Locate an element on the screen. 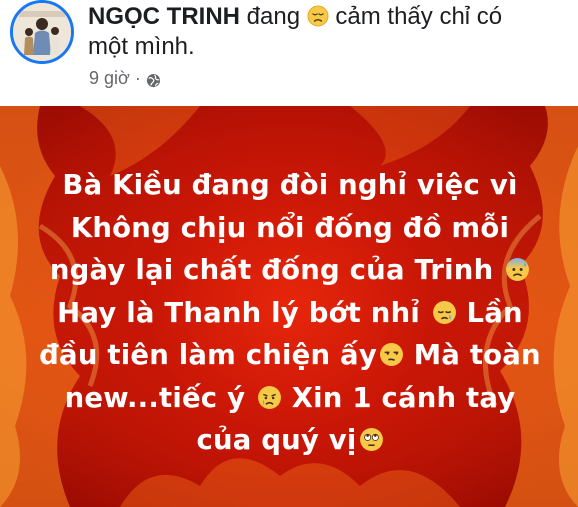 The image size is (578, 507). sad-face-emoji-icon is located at coordinates (318, 16).